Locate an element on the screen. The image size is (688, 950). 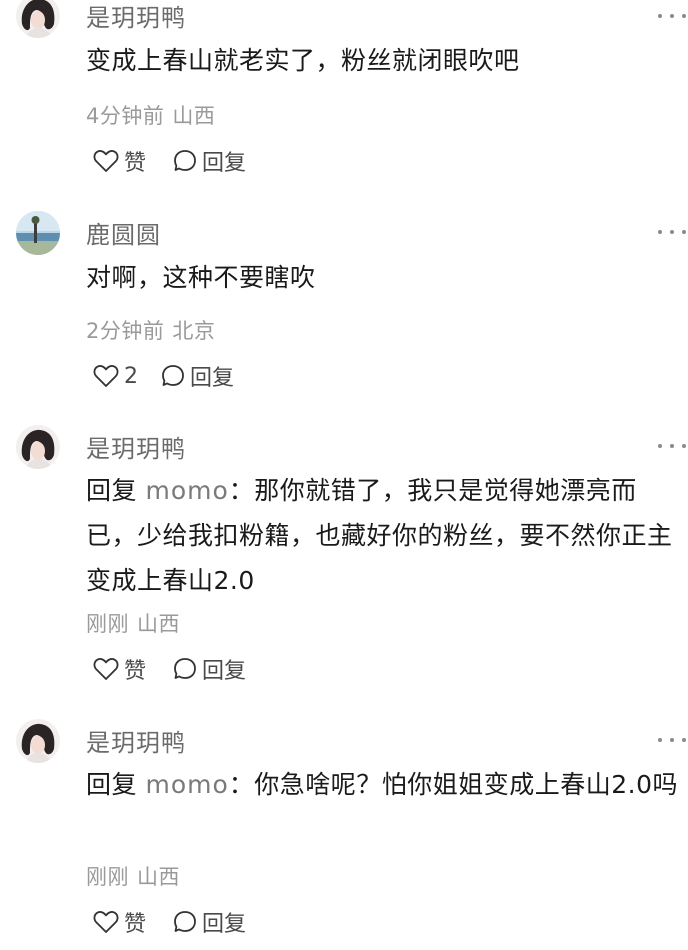
like-count: 2 is located at coordinates (131, 376).